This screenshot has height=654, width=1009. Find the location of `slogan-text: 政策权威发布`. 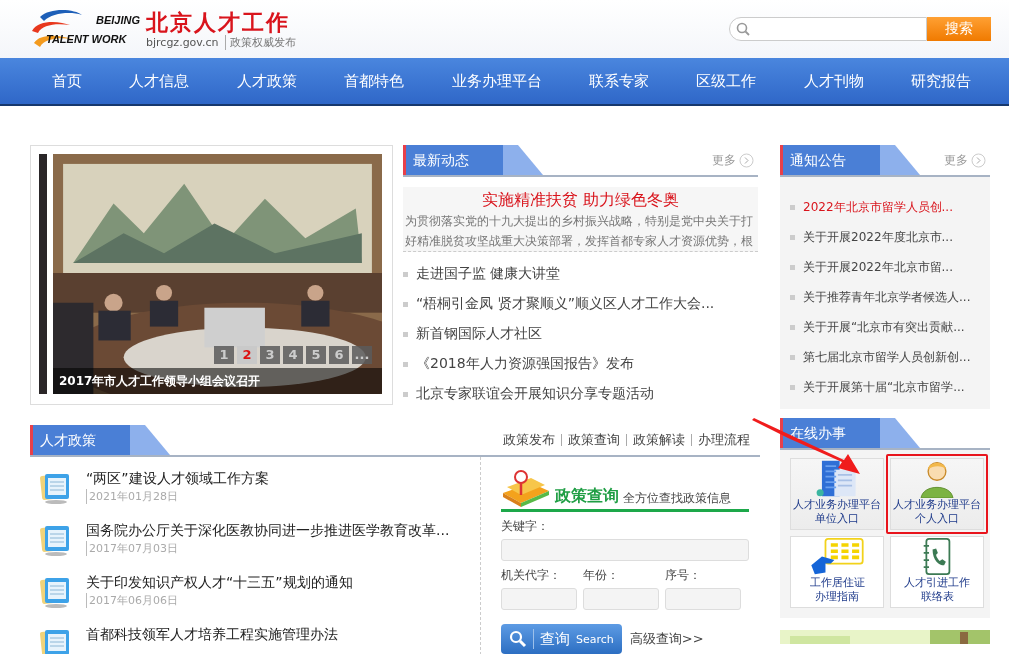

slogan-text: 政策权威发布 is located at coordinates (260, 42).